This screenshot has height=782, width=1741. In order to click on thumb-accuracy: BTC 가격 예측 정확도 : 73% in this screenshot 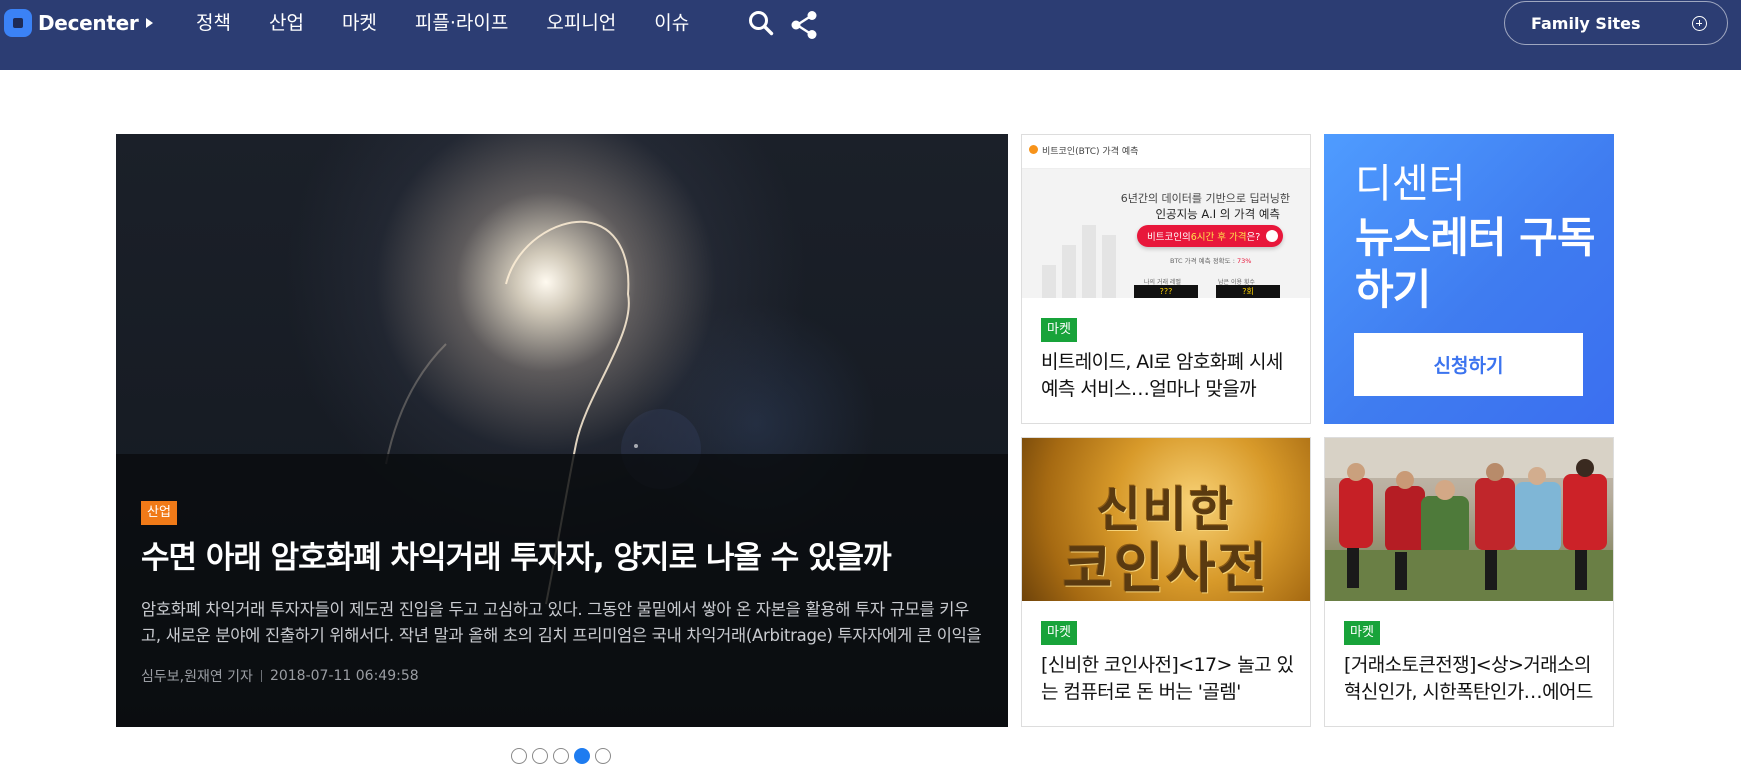, I will do `click(1210, 260)`.